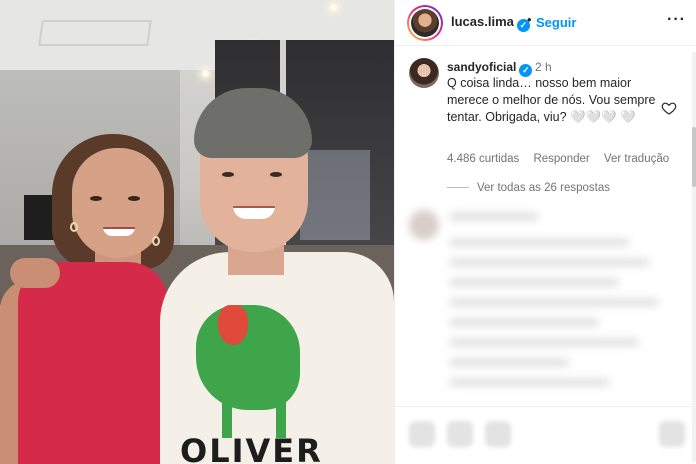  I want to click on like-action-icon, so click(422, 434).